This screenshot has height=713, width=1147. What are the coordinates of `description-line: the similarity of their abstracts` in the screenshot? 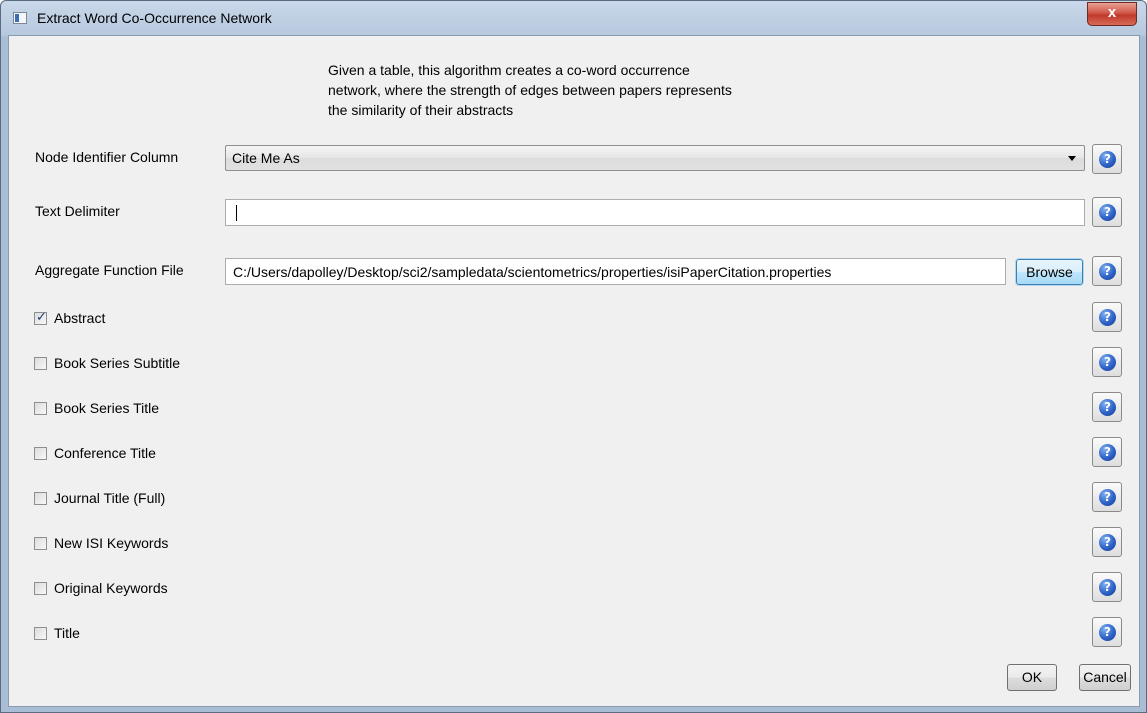 It's located at (421, 110).